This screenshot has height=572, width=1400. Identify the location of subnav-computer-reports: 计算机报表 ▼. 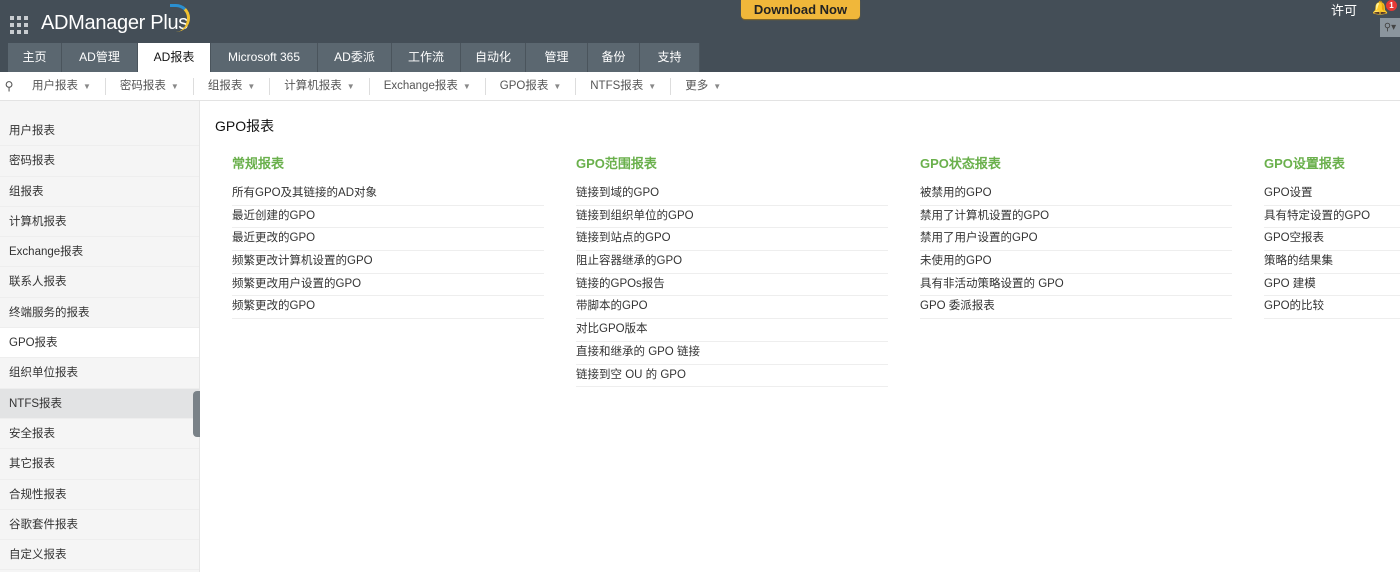
(320, 86).